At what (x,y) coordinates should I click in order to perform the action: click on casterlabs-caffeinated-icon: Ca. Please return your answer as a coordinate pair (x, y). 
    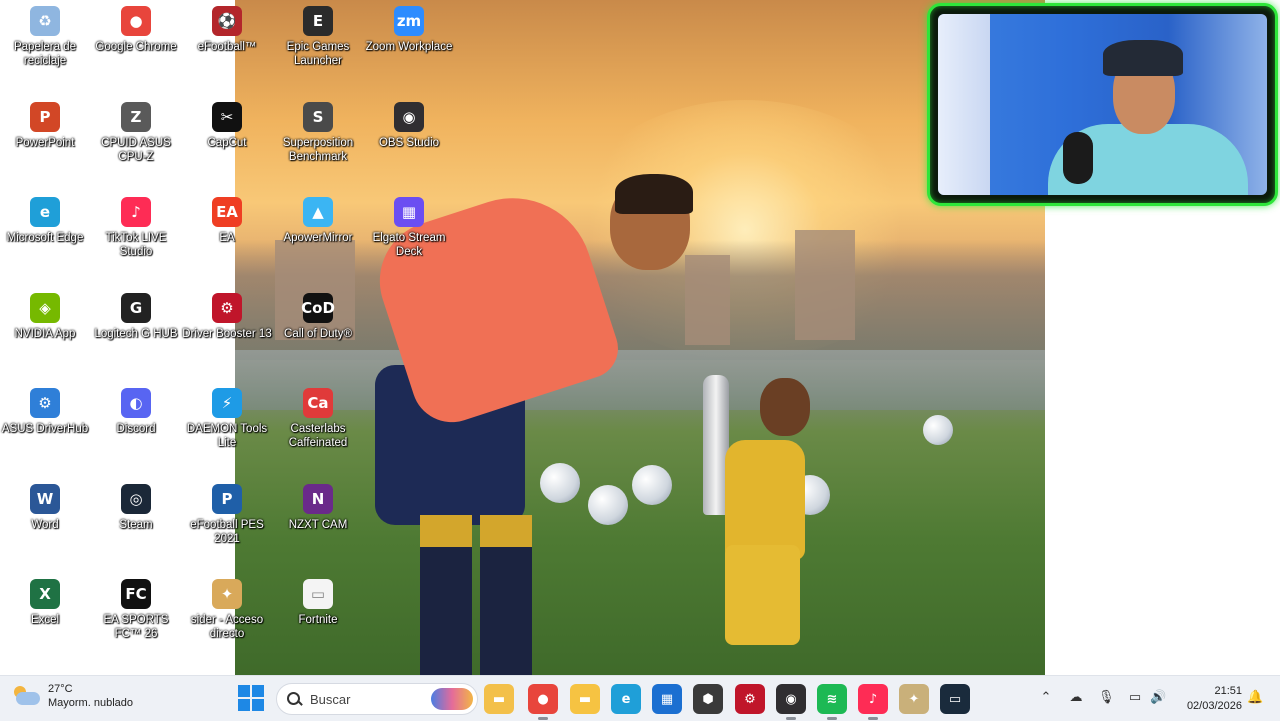
    Looking at the image, I should click on (318, 403).